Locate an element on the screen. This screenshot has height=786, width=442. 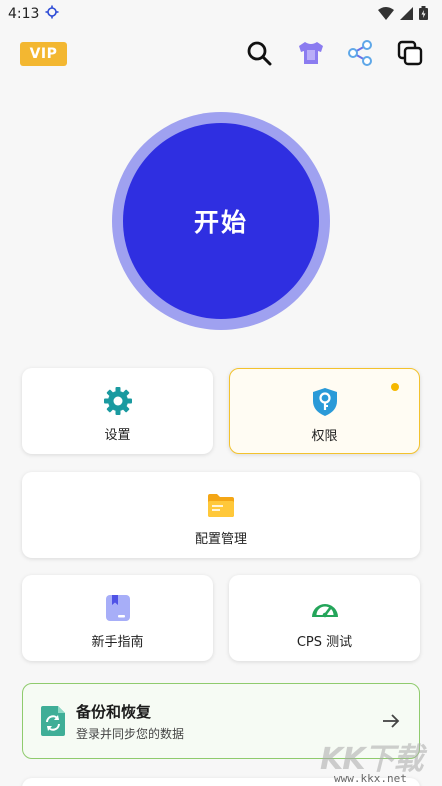
signal-icon is located at coordinates (406, 14).